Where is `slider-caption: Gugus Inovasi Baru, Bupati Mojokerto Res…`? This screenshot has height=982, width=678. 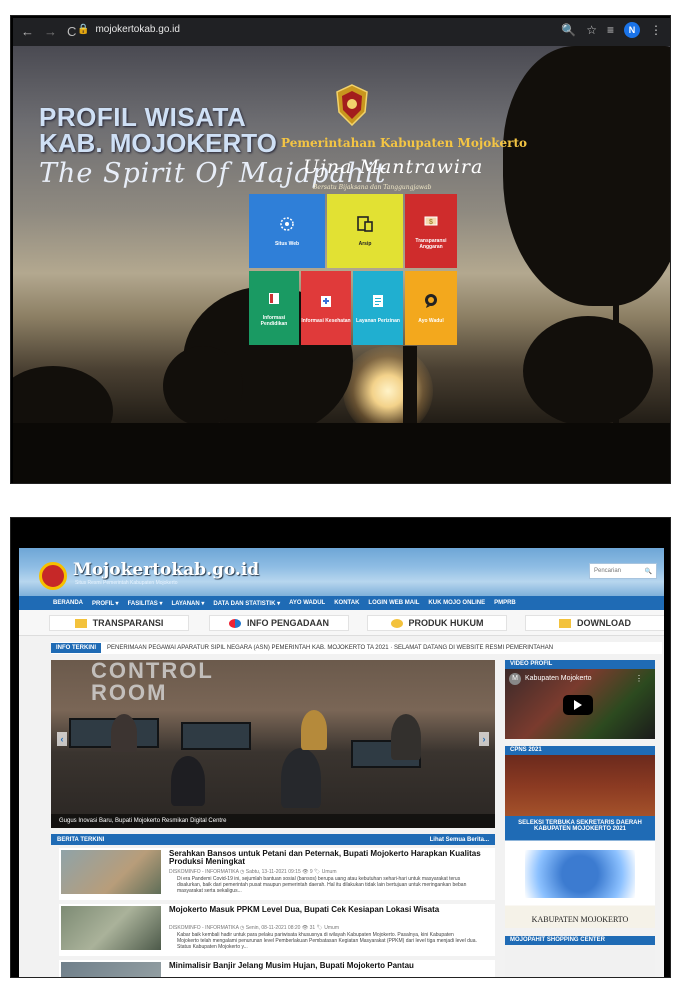
slider-caption: Gugus Inovasi Baru, Bupati Mojokerto Res… is located at coordinates (273, 821).